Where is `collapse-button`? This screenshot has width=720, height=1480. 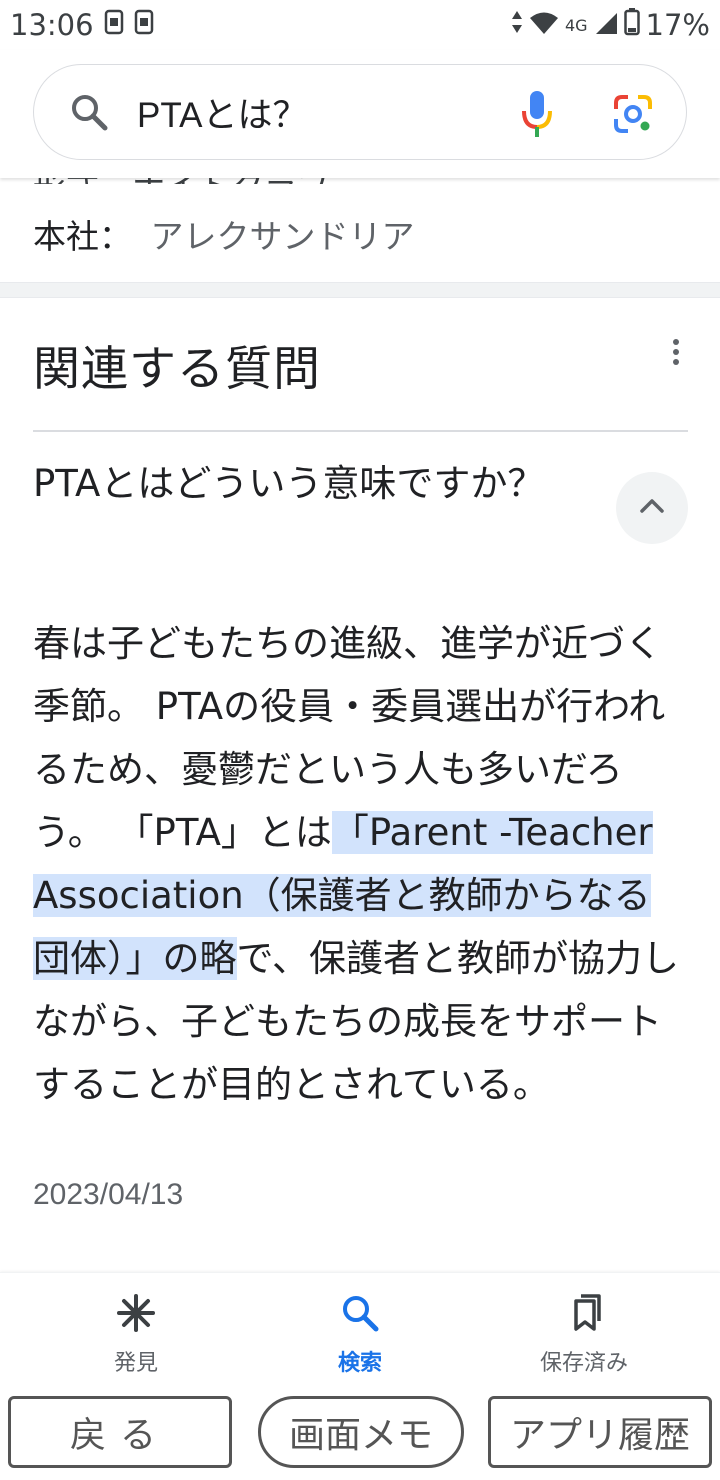
collapse-button is located at coordinates (652, 508).